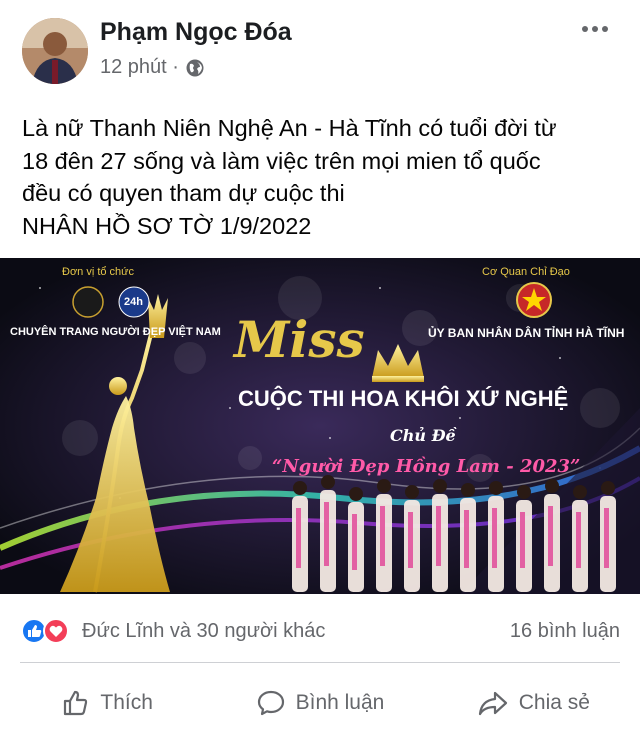 The image size is (640, 735). Describe the element at coordinates (554, 702) in the screenshot. I see `share-label: Chia sẻ` at that location.